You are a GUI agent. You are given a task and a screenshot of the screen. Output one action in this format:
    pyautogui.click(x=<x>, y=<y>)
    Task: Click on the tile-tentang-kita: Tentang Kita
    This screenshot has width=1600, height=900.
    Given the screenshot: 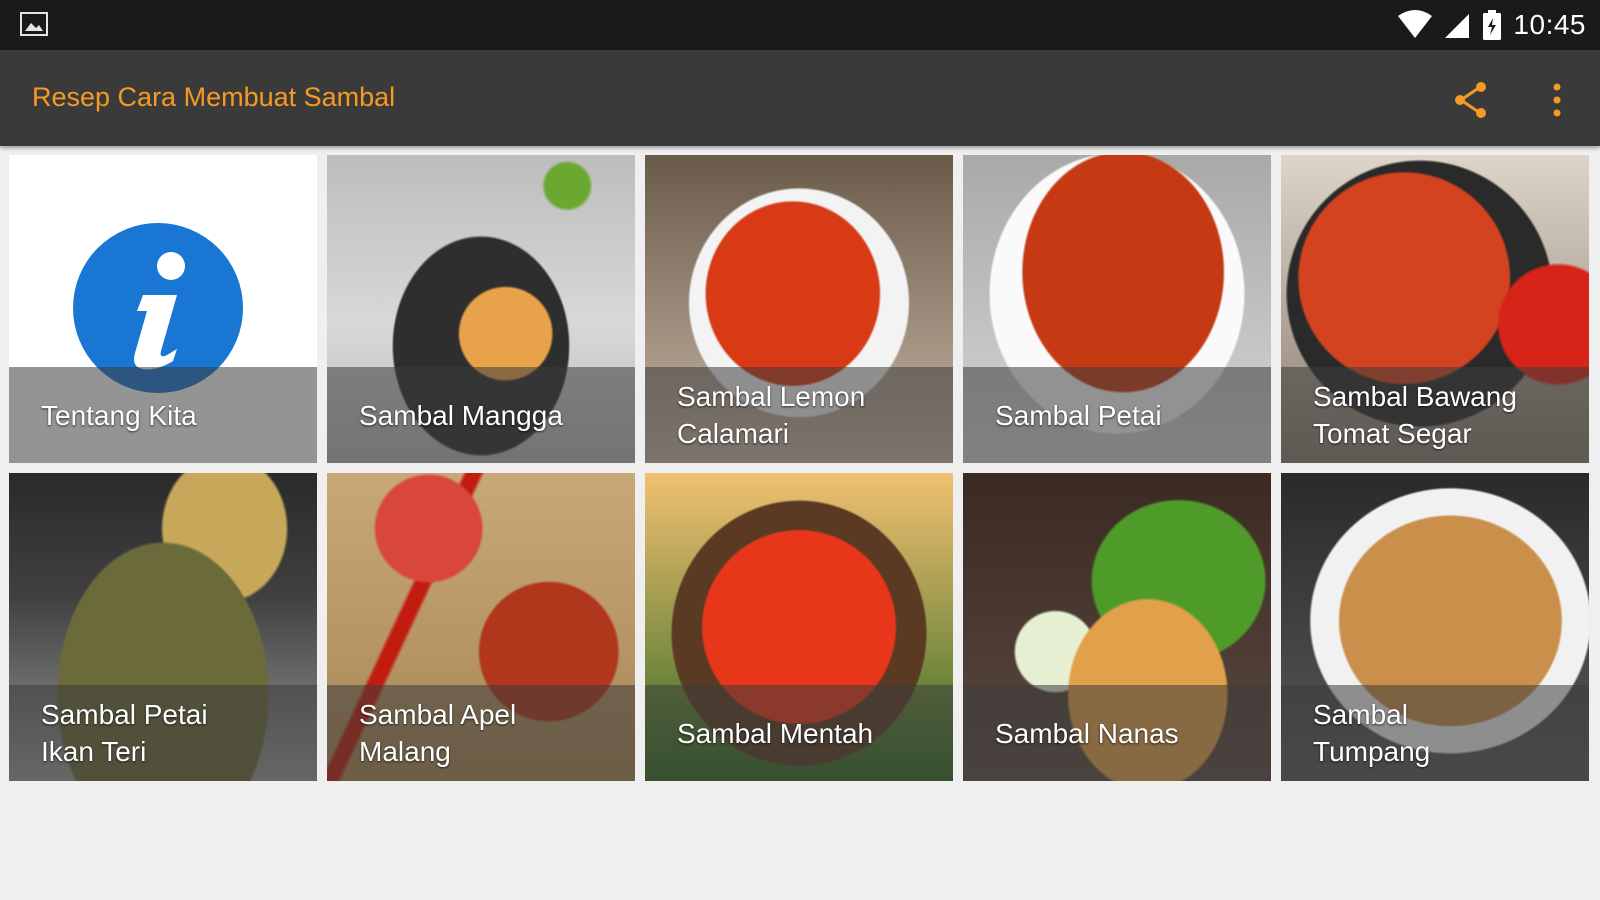 What is the action you would take?
    pyautogui.click(x=163, y=309)
    